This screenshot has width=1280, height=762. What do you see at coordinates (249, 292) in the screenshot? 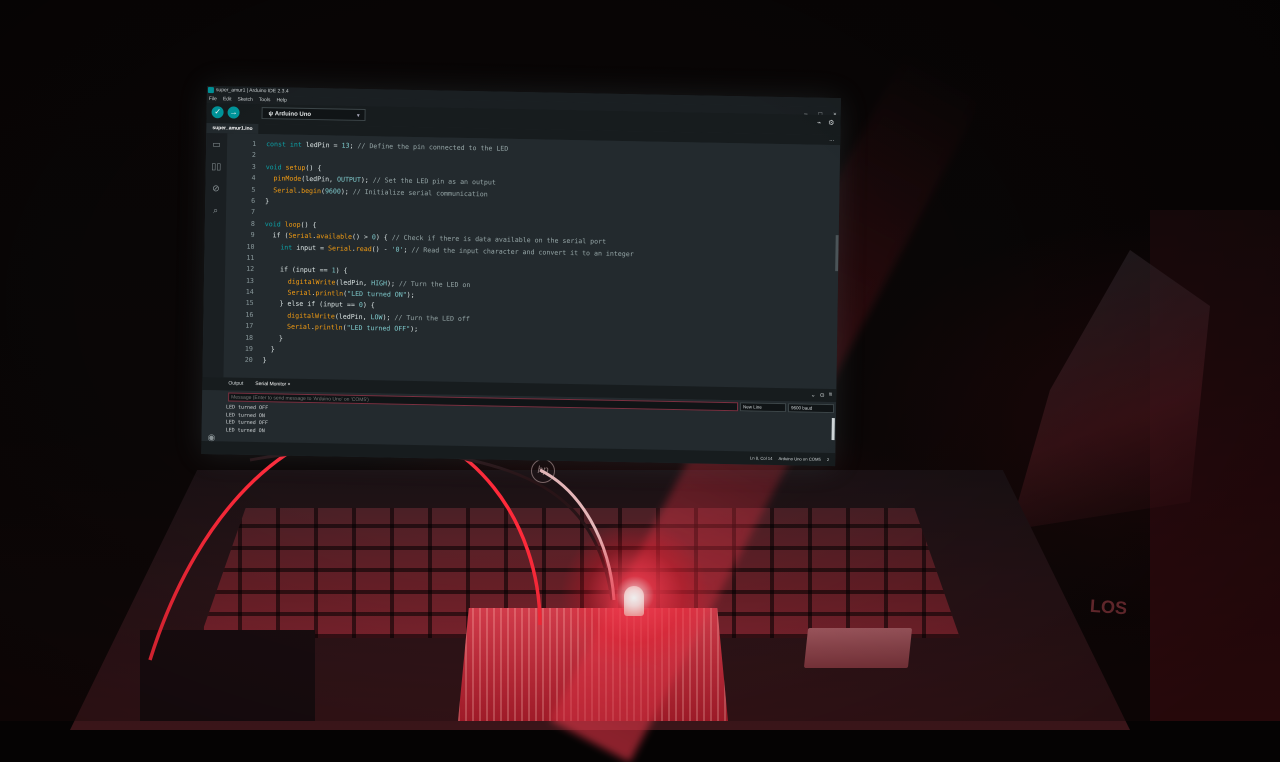
I see `line-number: 14` at bounding box center [249, 292].